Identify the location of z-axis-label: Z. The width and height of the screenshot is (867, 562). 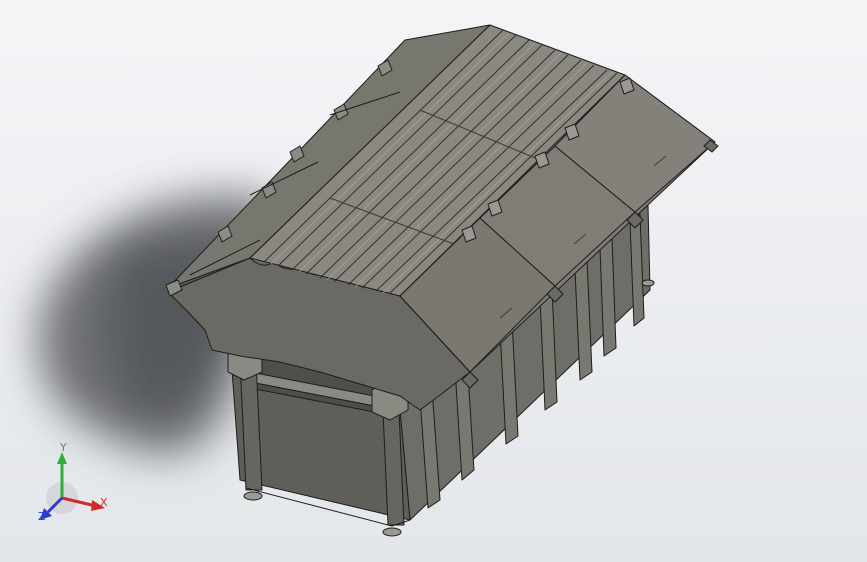
(42, 516).